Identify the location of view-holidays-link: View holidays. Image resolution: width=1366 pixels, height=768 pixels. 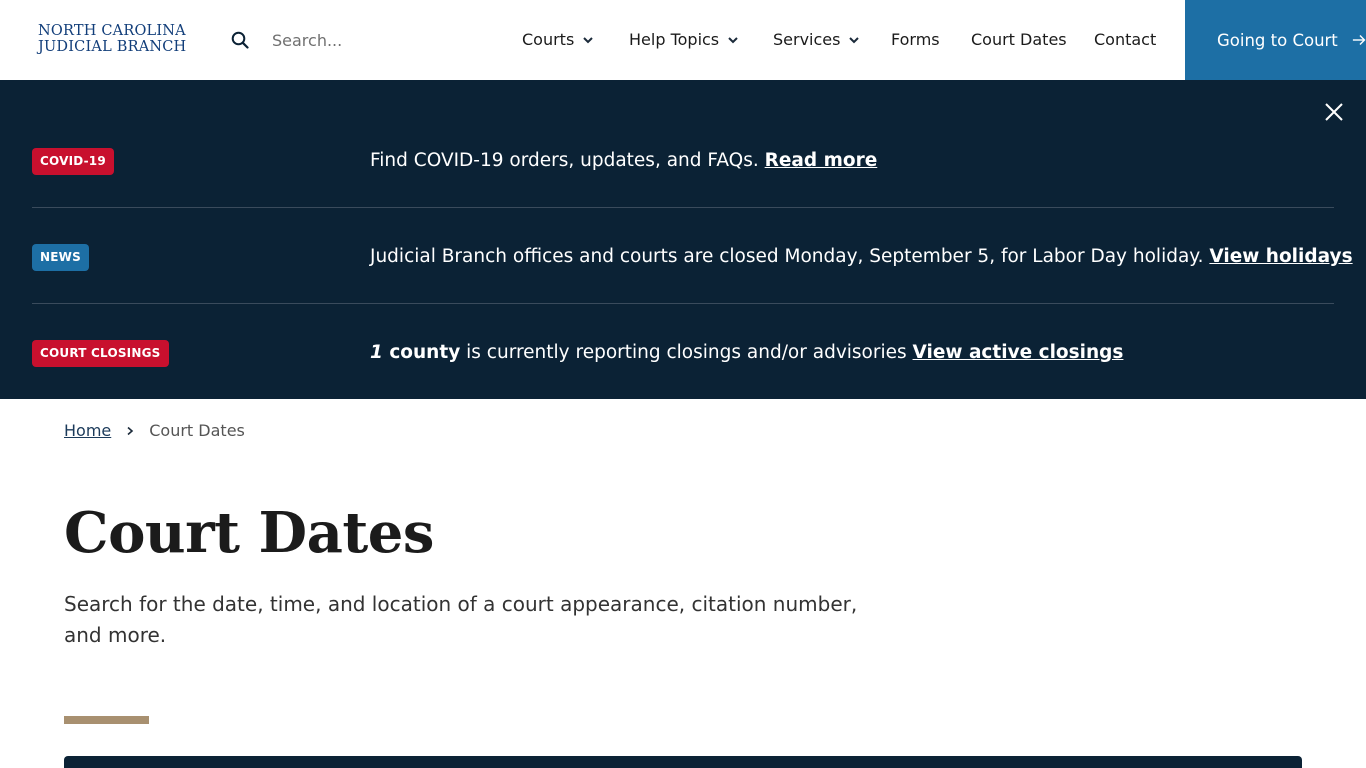
(1280, 256).